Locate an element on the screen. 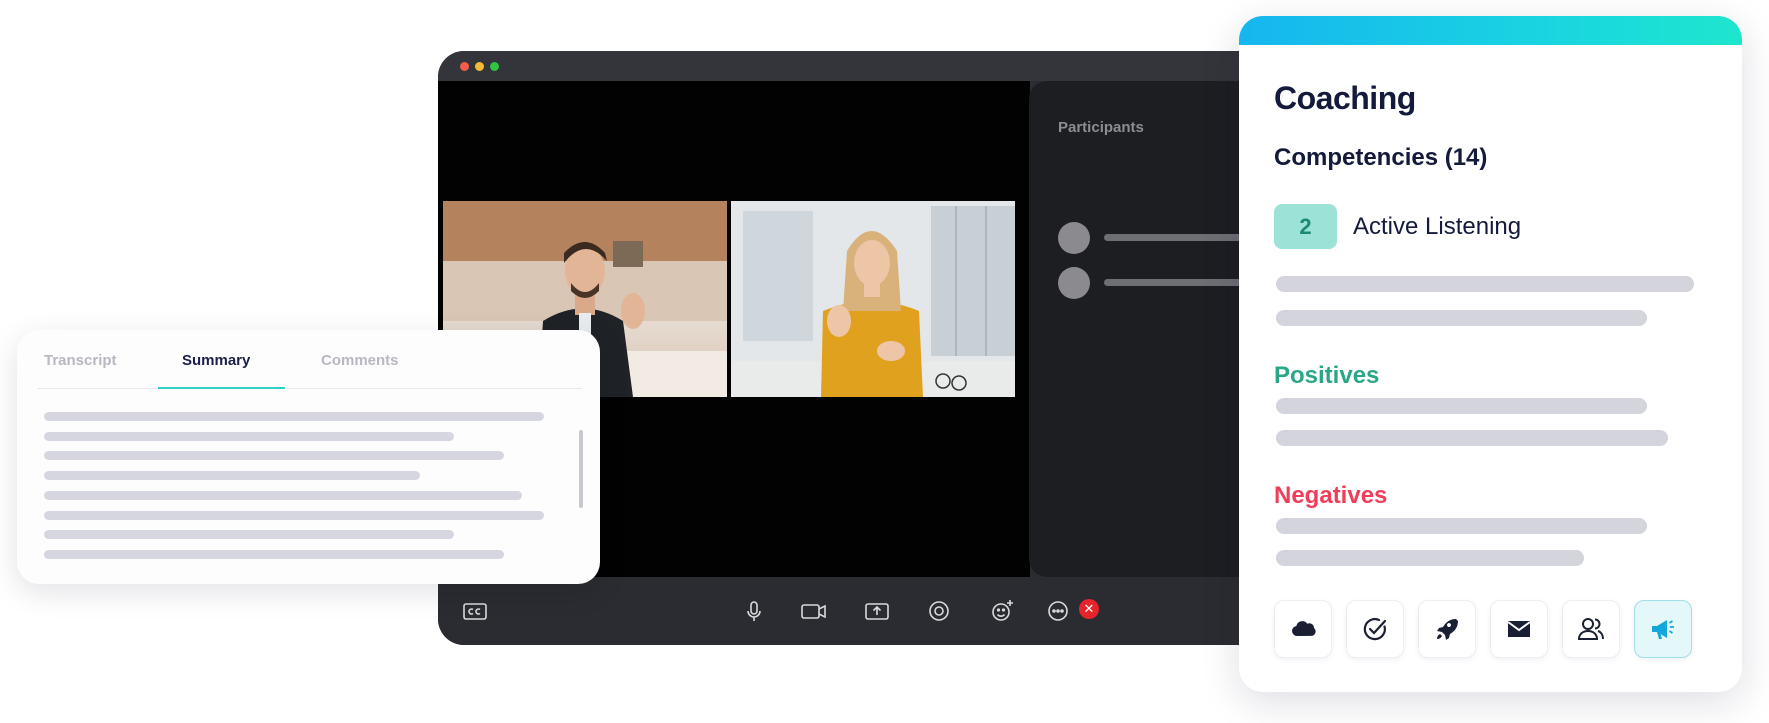 This screenshot has width=1769, height=723. coaching-header-gradient is located at coordinates (1490, 30).